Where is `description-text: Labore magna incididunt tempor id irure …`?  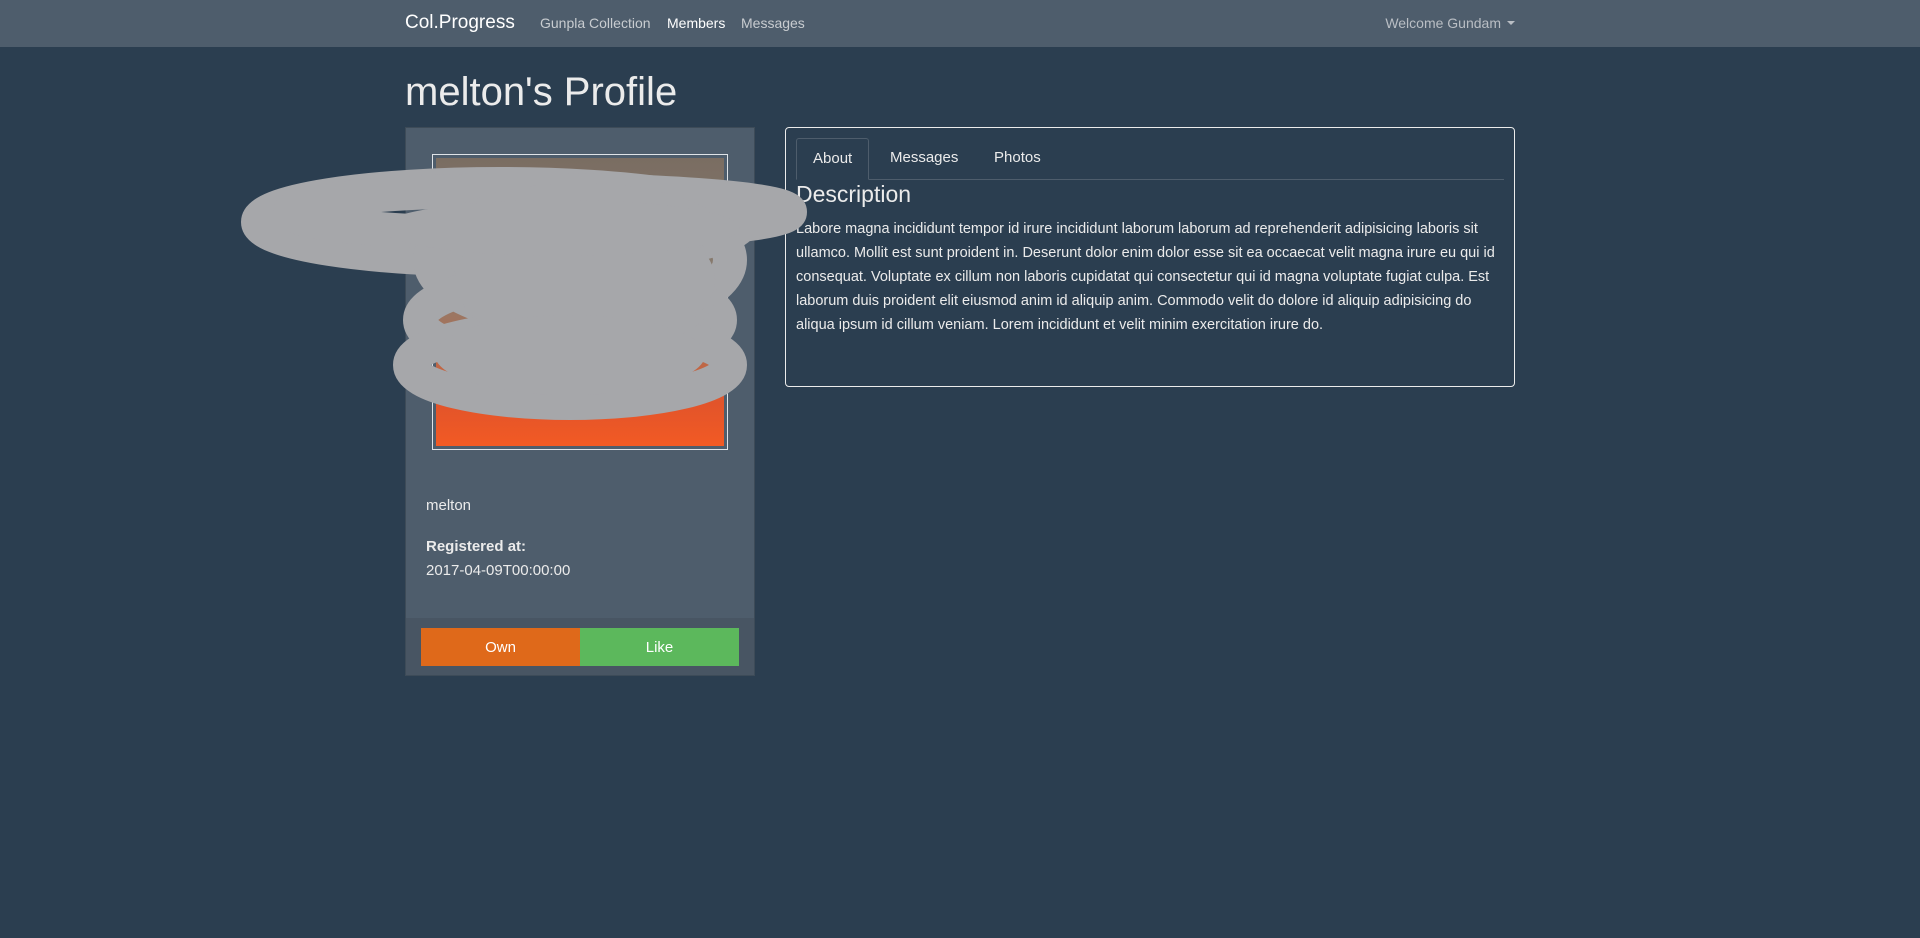 description-text: Labore magna incididunt tempor id irure … is located at coordinates (1145, 277).